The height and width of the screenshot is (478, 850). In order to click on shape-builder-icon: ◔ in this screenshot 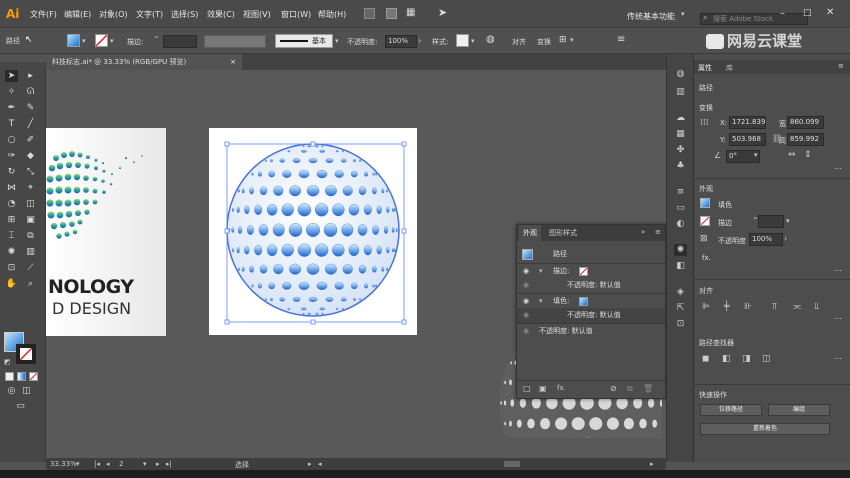, I will do `click(11, 204)`.